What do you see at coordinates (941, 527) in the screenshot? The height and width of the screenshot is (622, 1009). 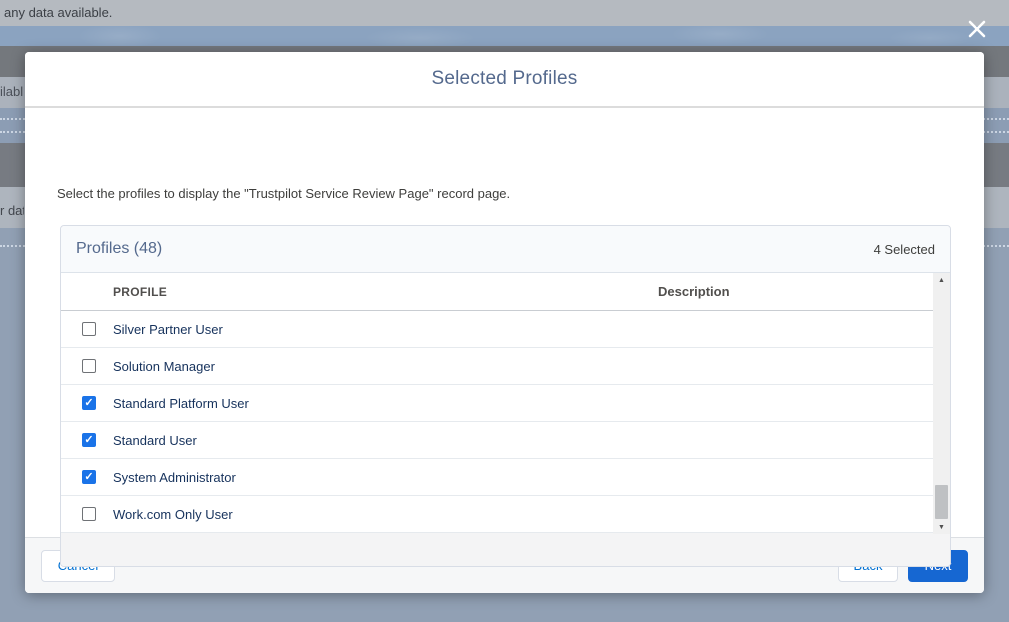 I see `scroll-down-icon: ▼` at bounding box center [941, 527].